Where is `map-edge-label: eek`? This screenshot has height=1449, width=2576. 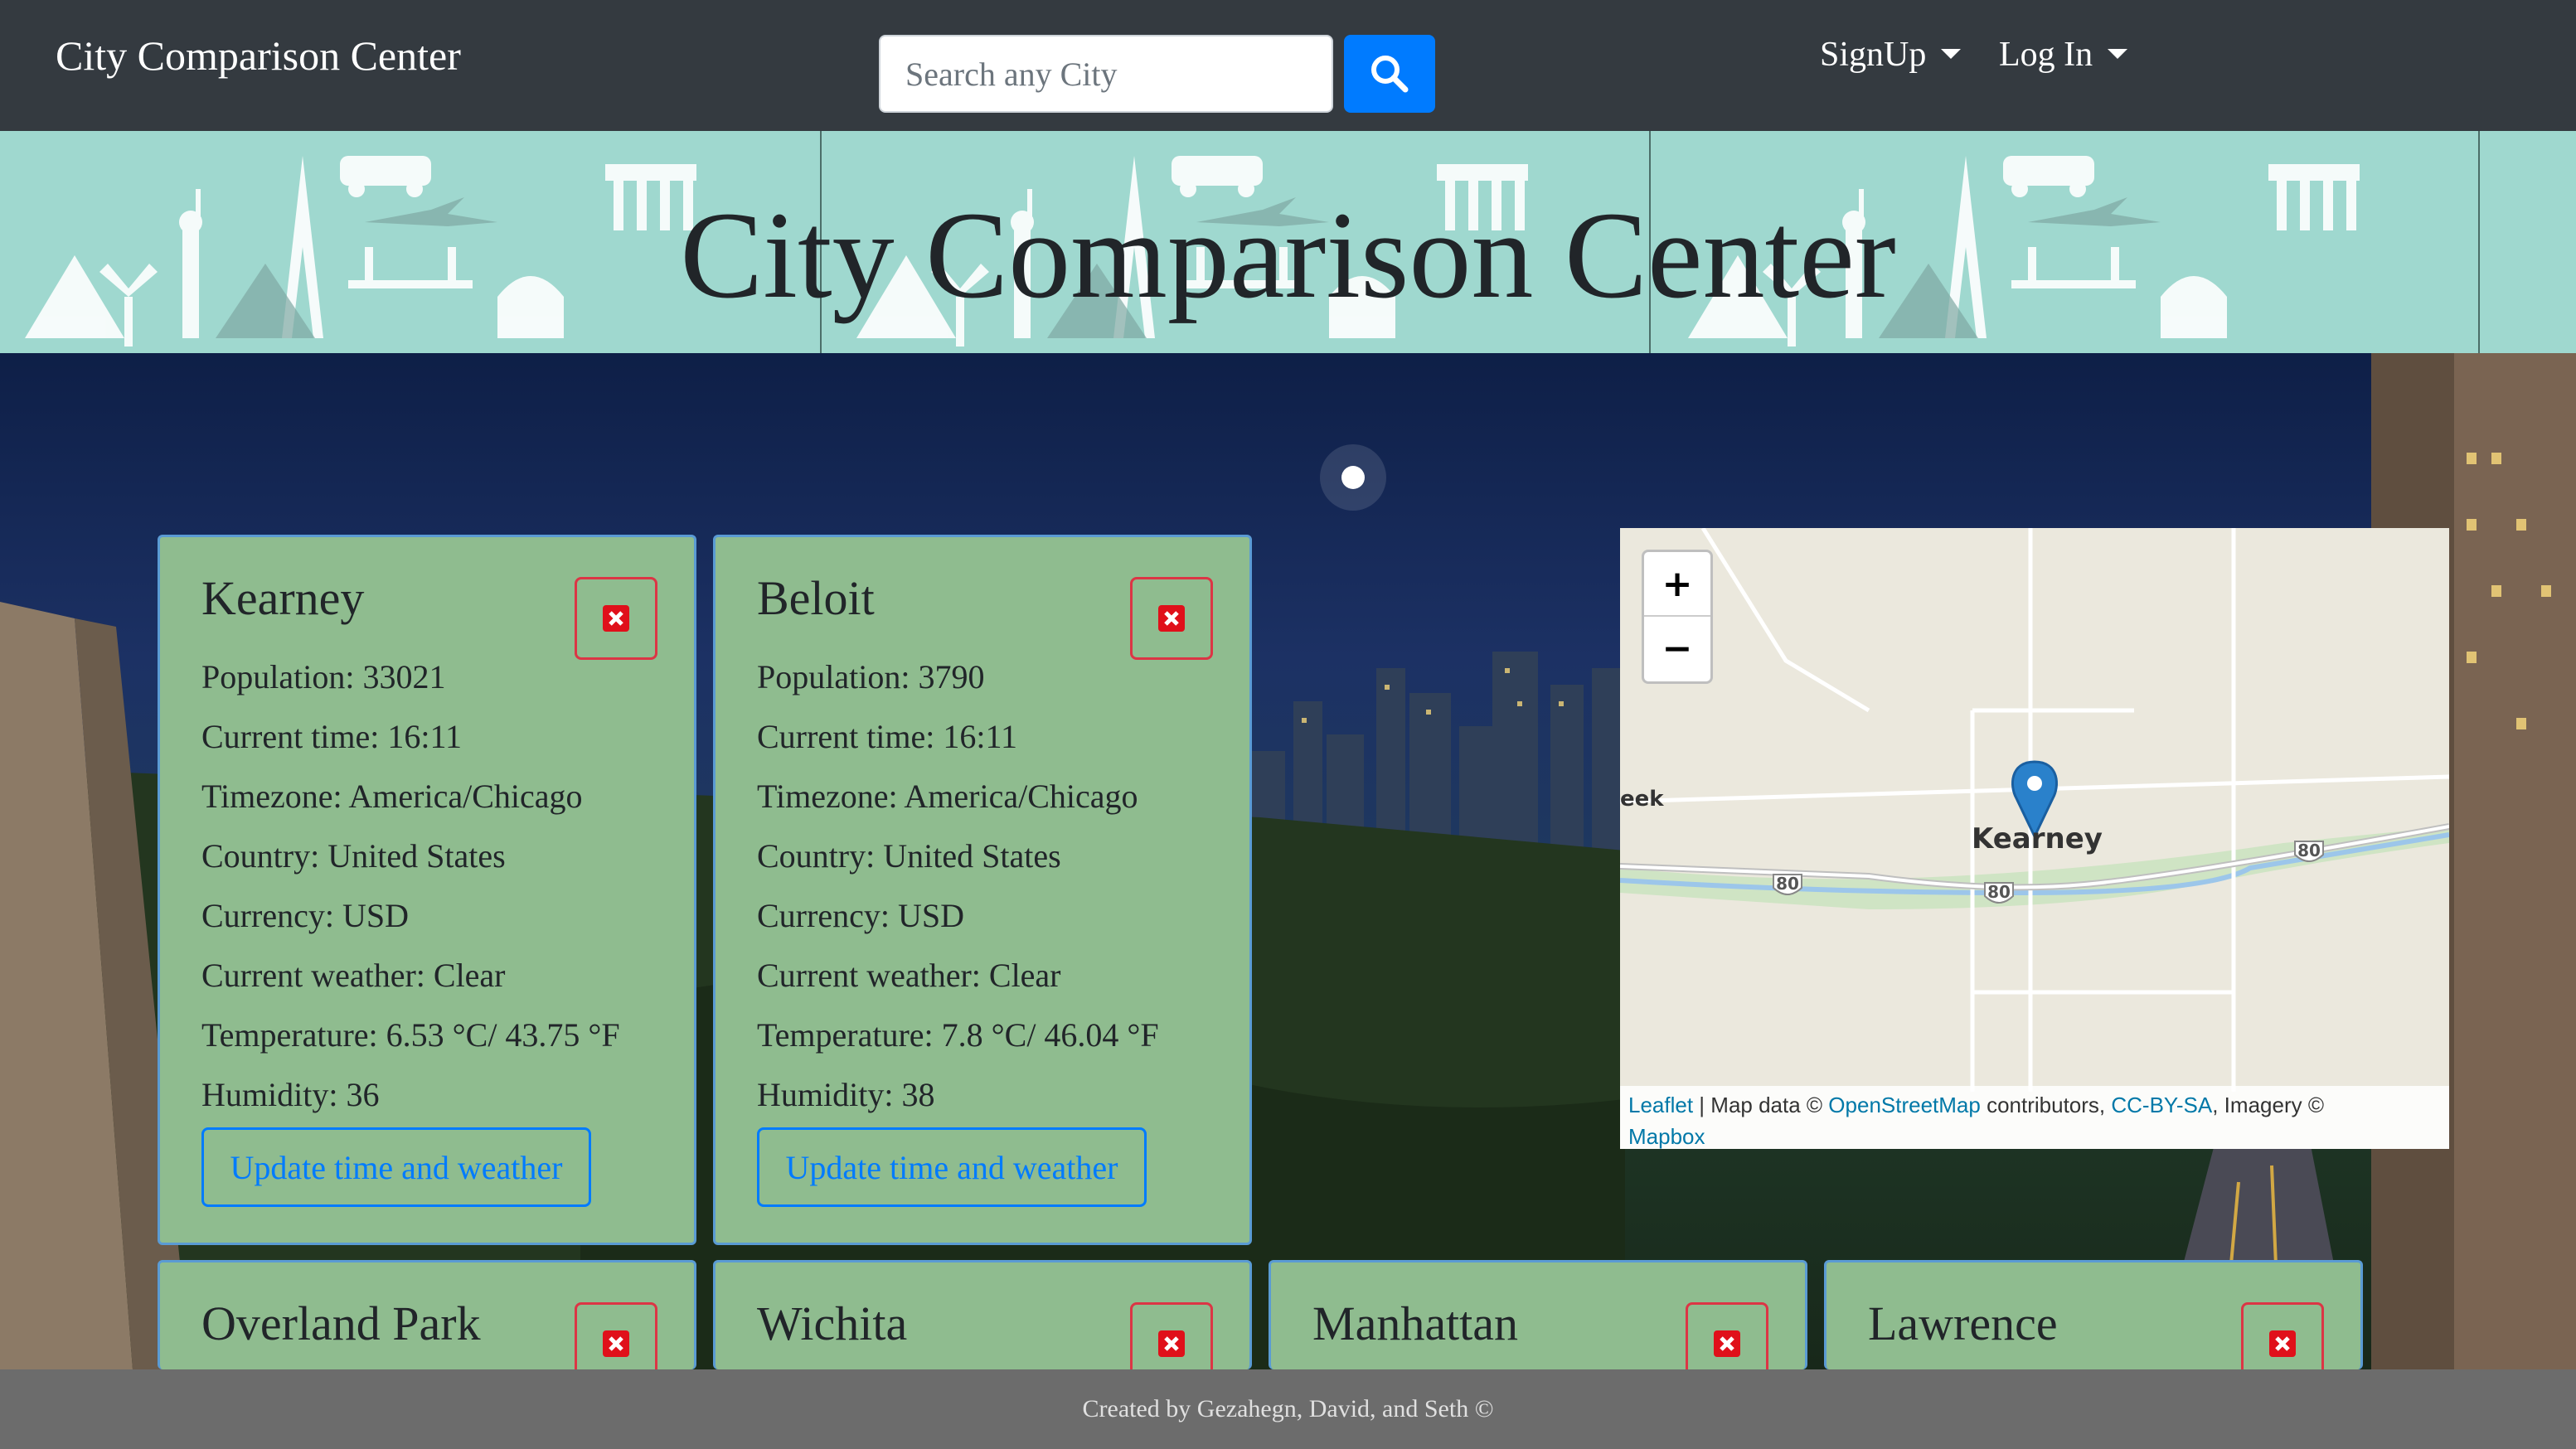
map-edge-label: eek is located at coordinates (1642, 799).